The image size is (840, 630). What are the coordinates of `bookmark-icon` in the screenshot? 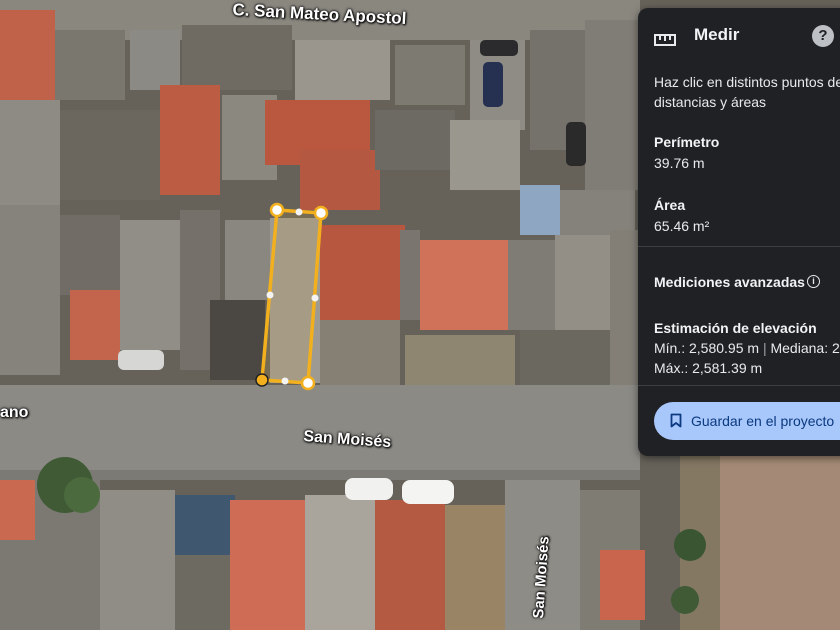 It's located at (676, 420).